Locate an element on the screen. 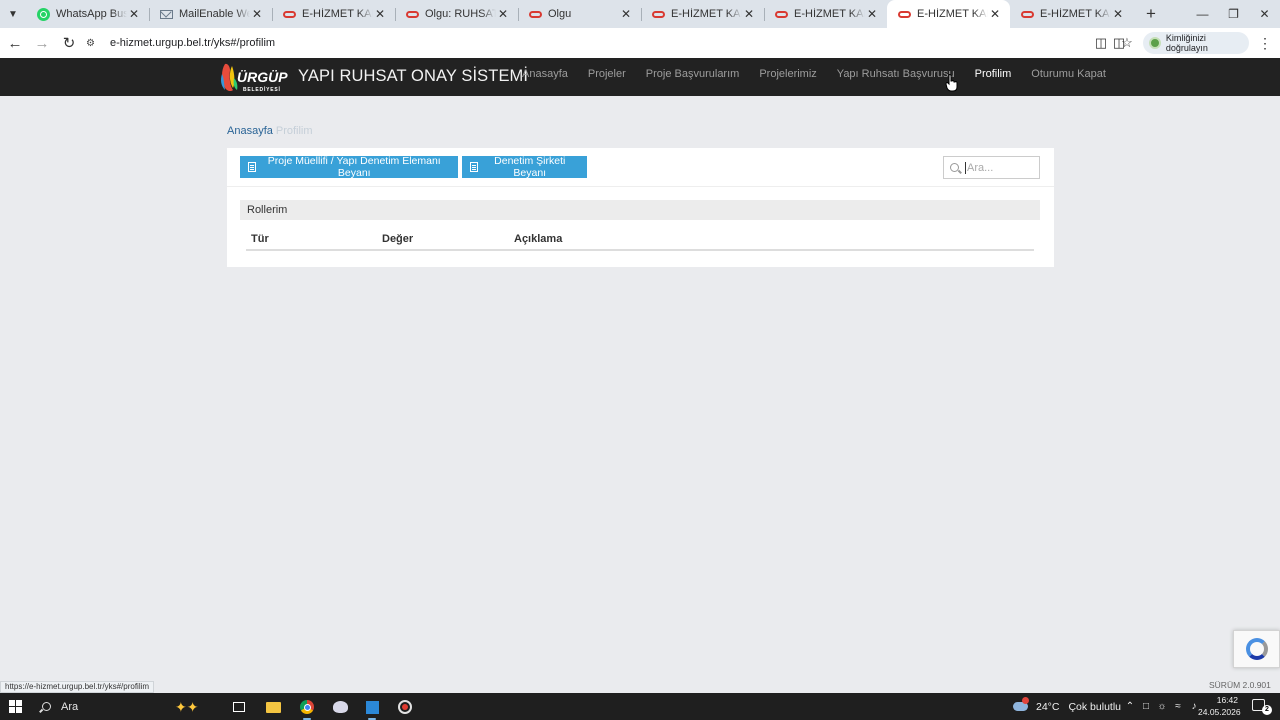 This screenshot has width=1280, height=720. identity-verify-button: Kimliğinizi doğrulayın is located at coordinates (1196, 43).